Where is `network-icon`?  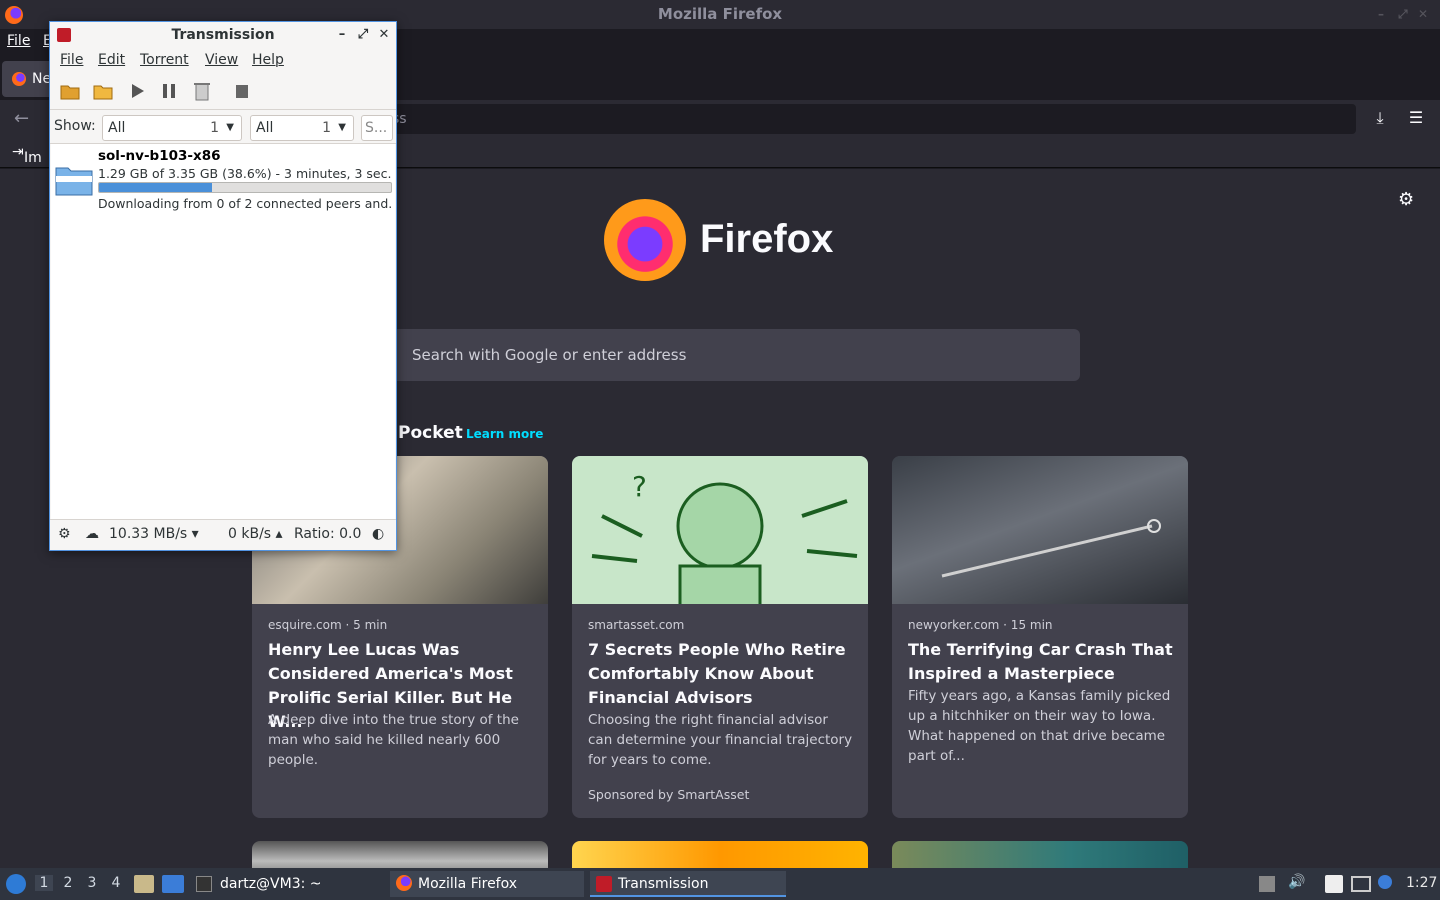
network-icon is located at coordinates (1361, 884).